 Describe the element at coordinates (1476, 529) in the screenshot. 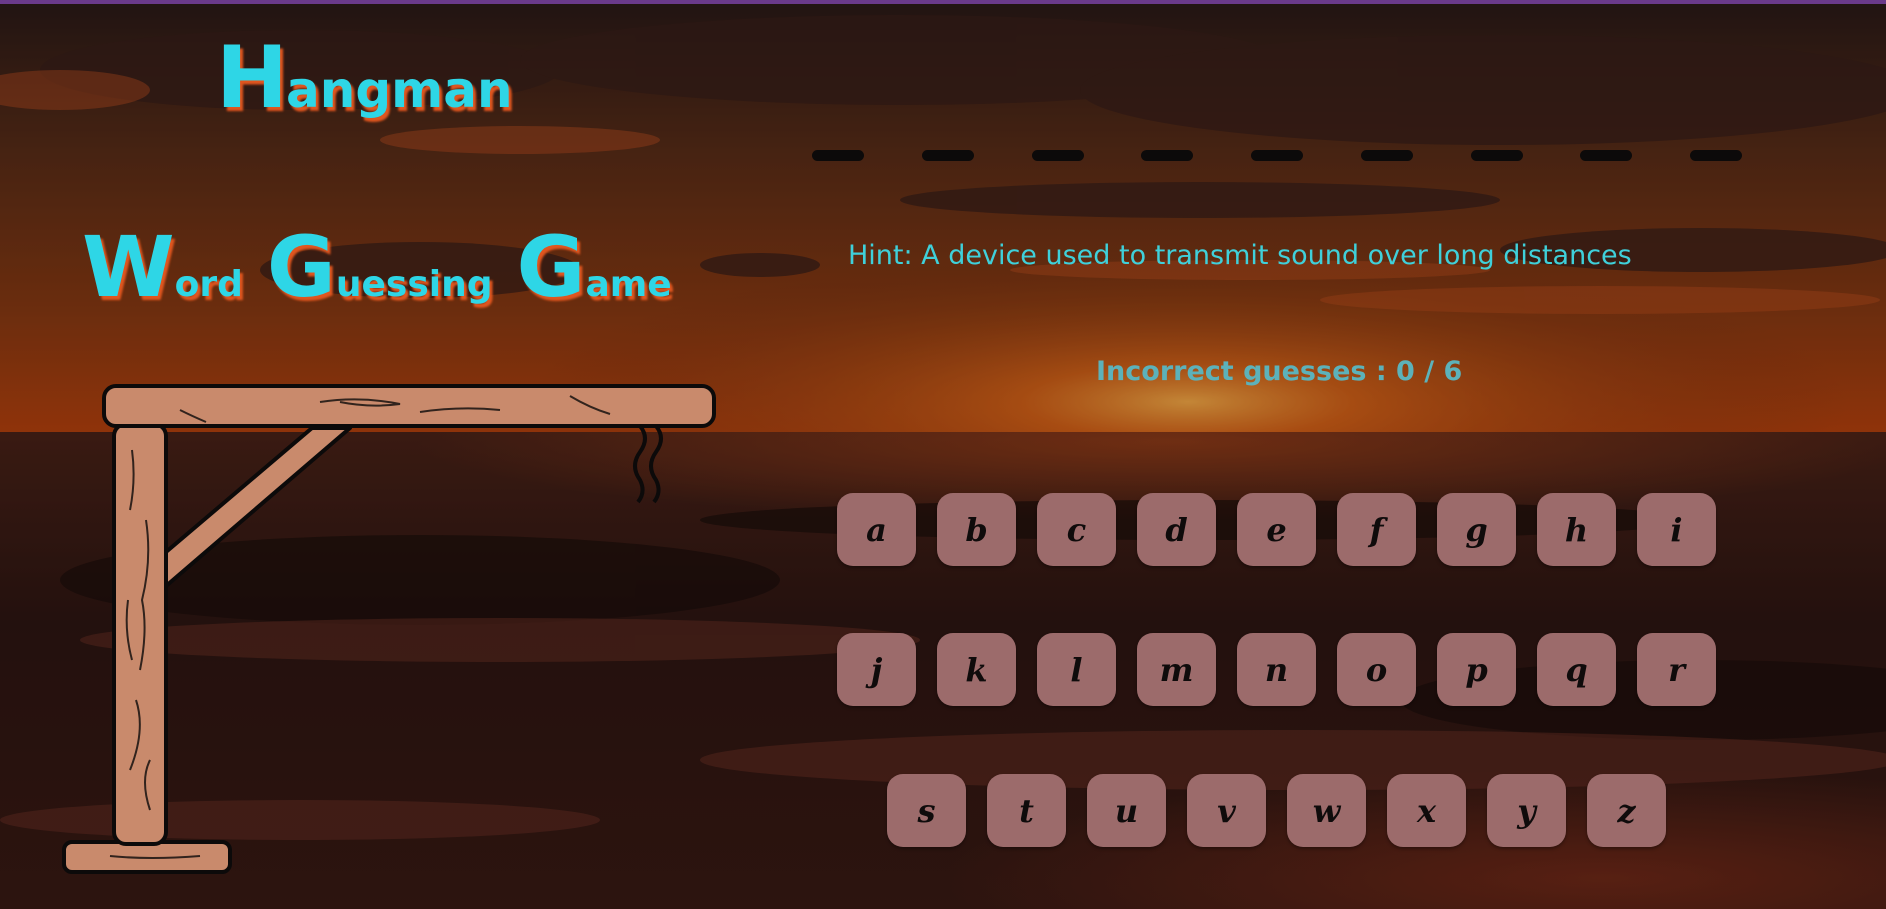

I see `letter-key-g: g` at that location.